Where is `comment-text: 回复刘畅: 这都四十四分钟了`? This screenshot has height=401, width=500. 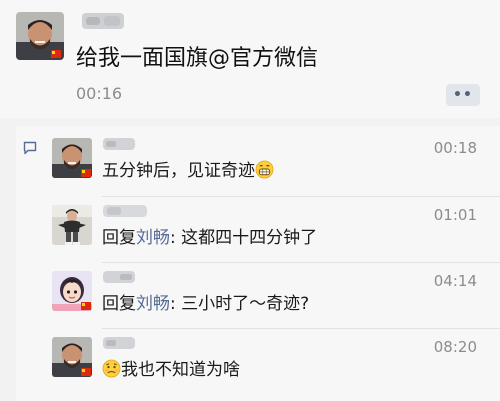
comment-text: 回复刘畅: 这都四十四分钟了 is located at coordinates (209, 238).